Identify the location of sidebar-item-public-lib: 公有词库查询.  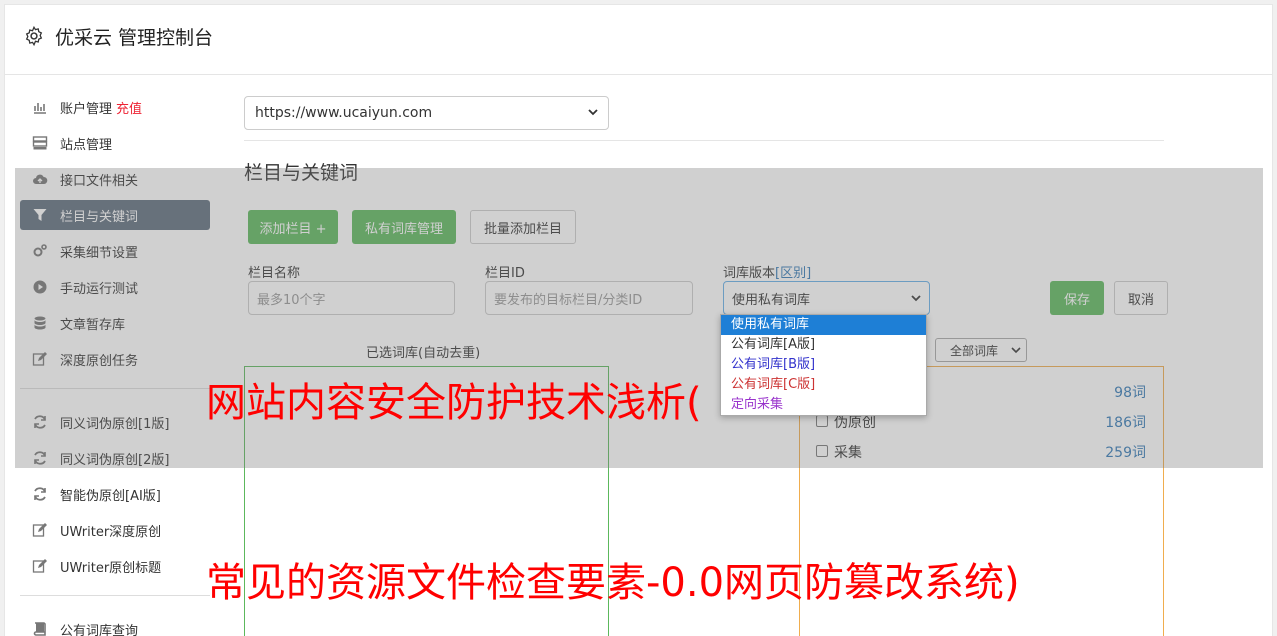
(115, 625).